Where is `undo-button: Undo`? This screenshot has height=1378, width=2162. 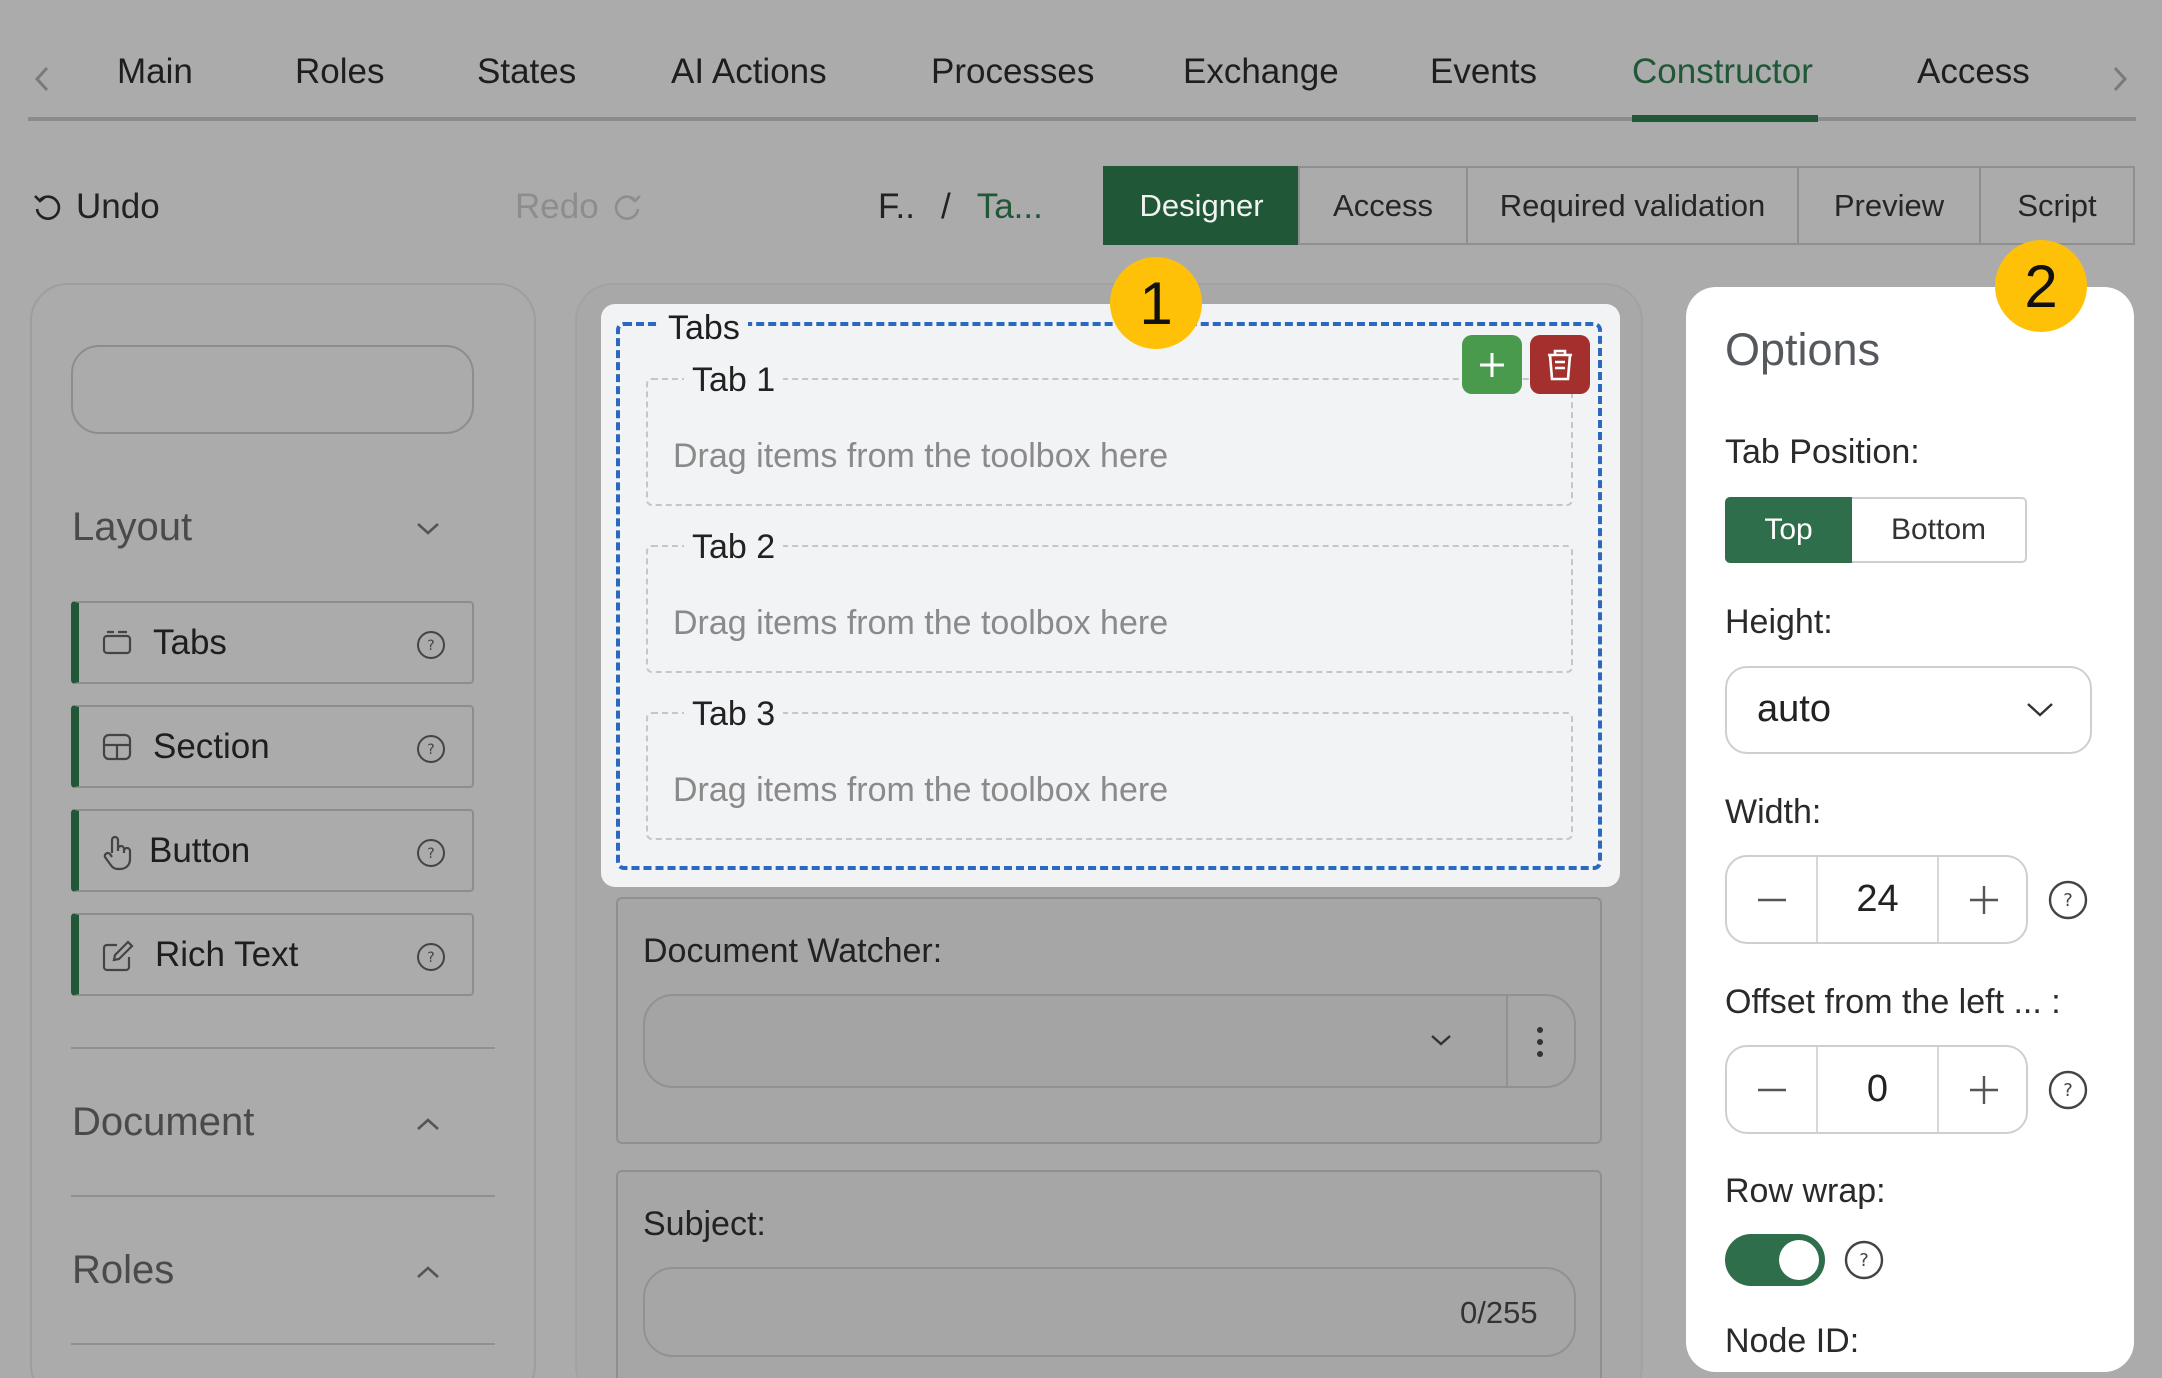 undo-button: Undo is located at coordinates (96, 207).